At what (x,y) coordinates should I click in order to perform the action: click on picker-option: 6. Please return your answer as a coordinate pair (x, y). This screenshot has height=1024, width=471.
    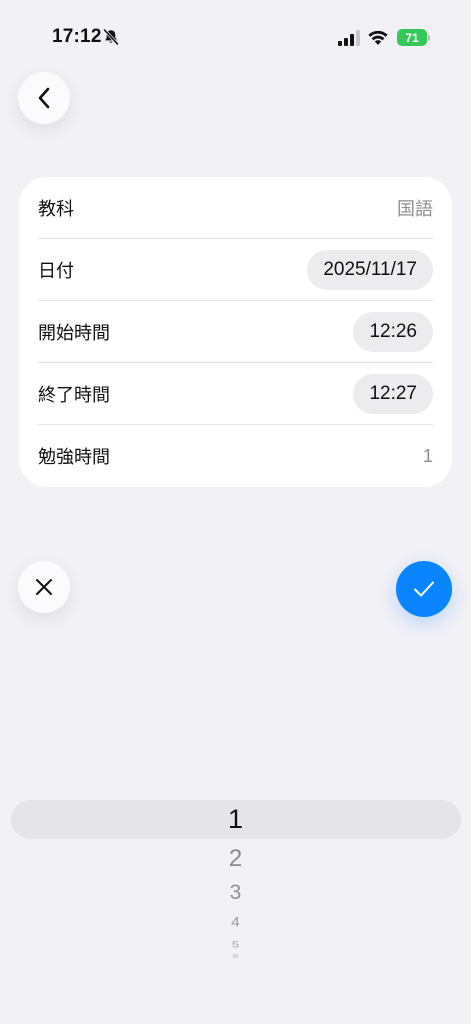
    Looking at the image, I should click on (235, 957).